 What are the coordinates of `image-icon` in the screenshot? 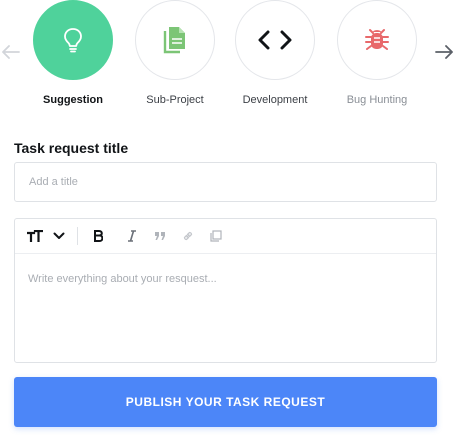 It's located at (216, 236).